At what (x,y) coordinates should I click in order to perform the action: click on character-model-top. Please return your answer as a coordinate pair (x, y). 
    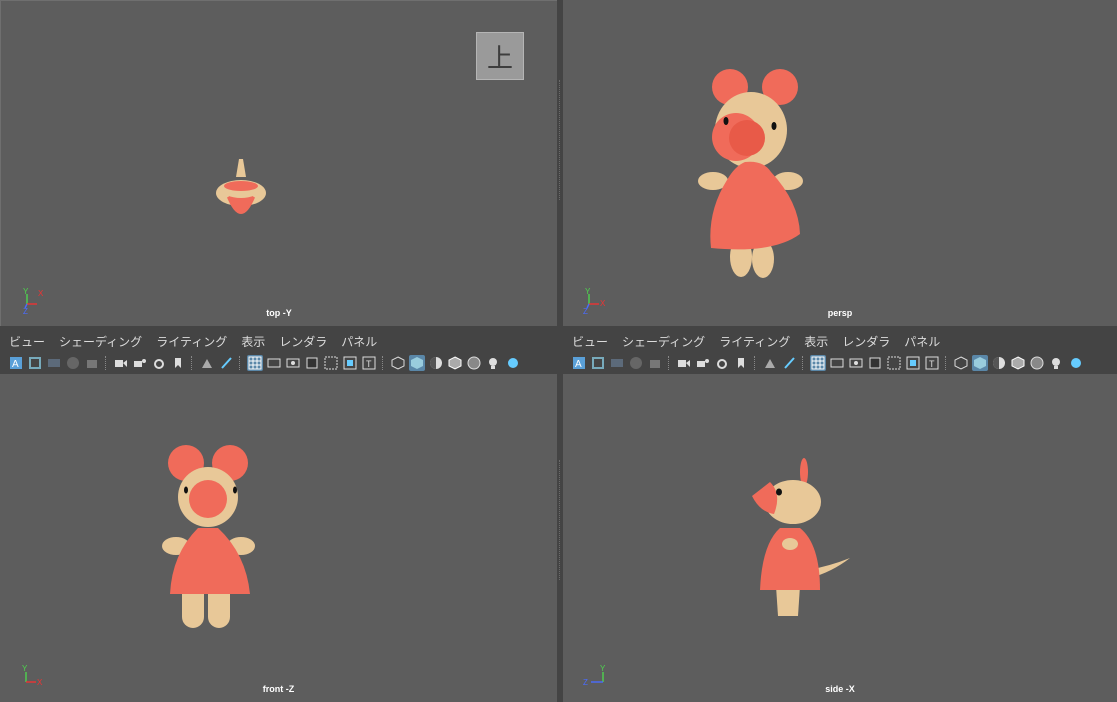
    Looking at the image, I should click on (241, 189).